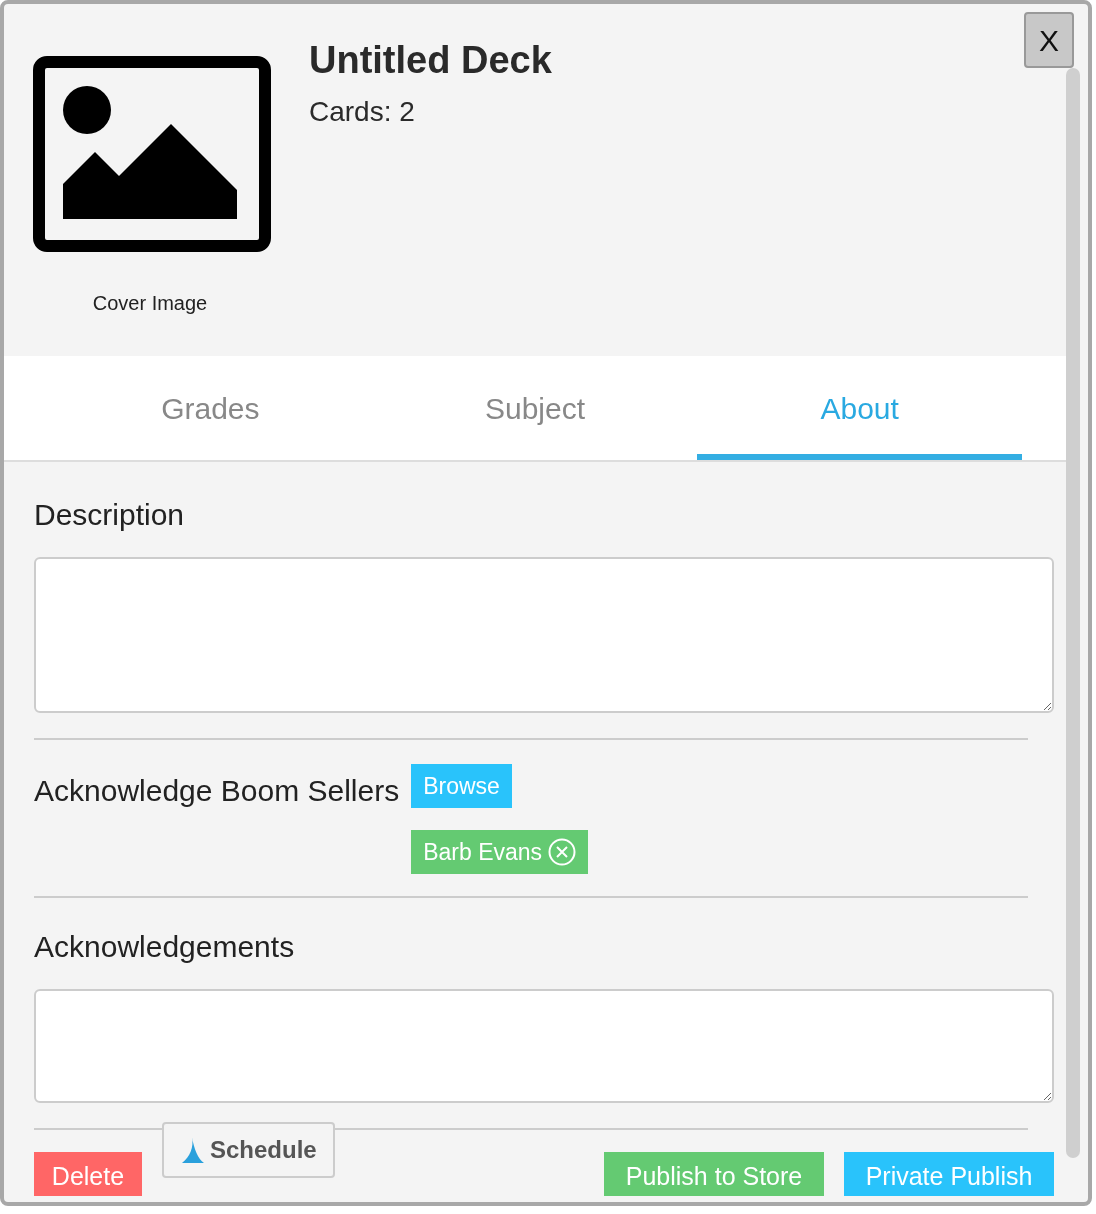  I want to click on tab: Subject, so click(535, 408).